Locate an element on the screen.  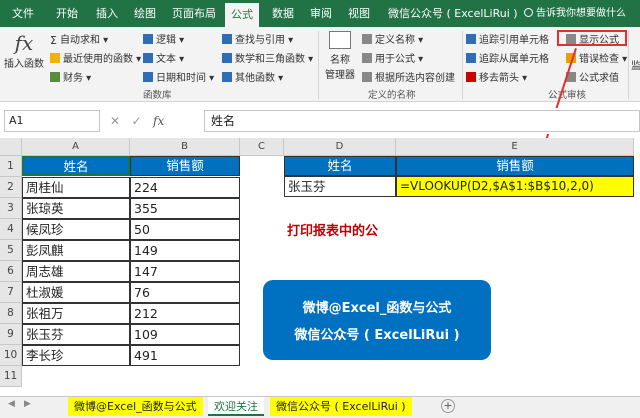
tell-me-box: 告诉我你想要做什么 is located at coordinates (575, 13).